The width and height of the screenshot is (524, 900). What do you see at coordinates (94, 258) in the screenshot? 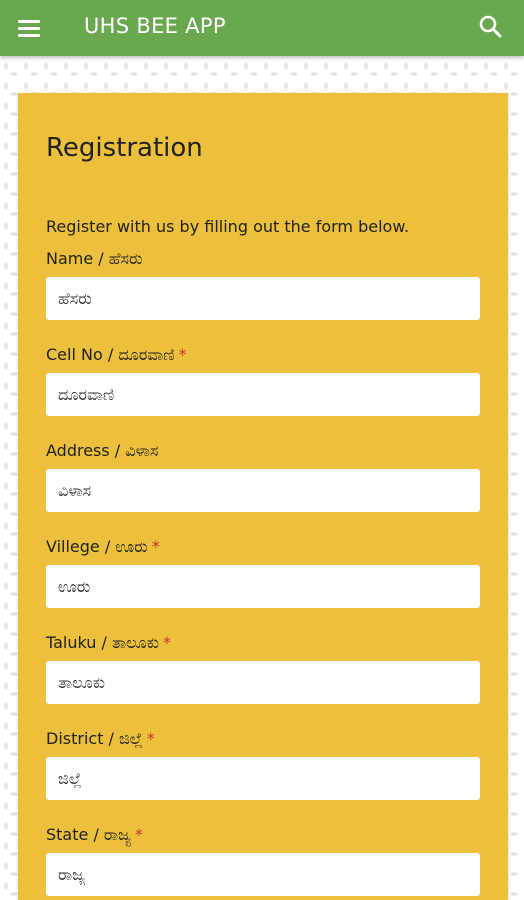
I see `label-text: Name / ಹೆಸರು` at bounding box center [94, 258].